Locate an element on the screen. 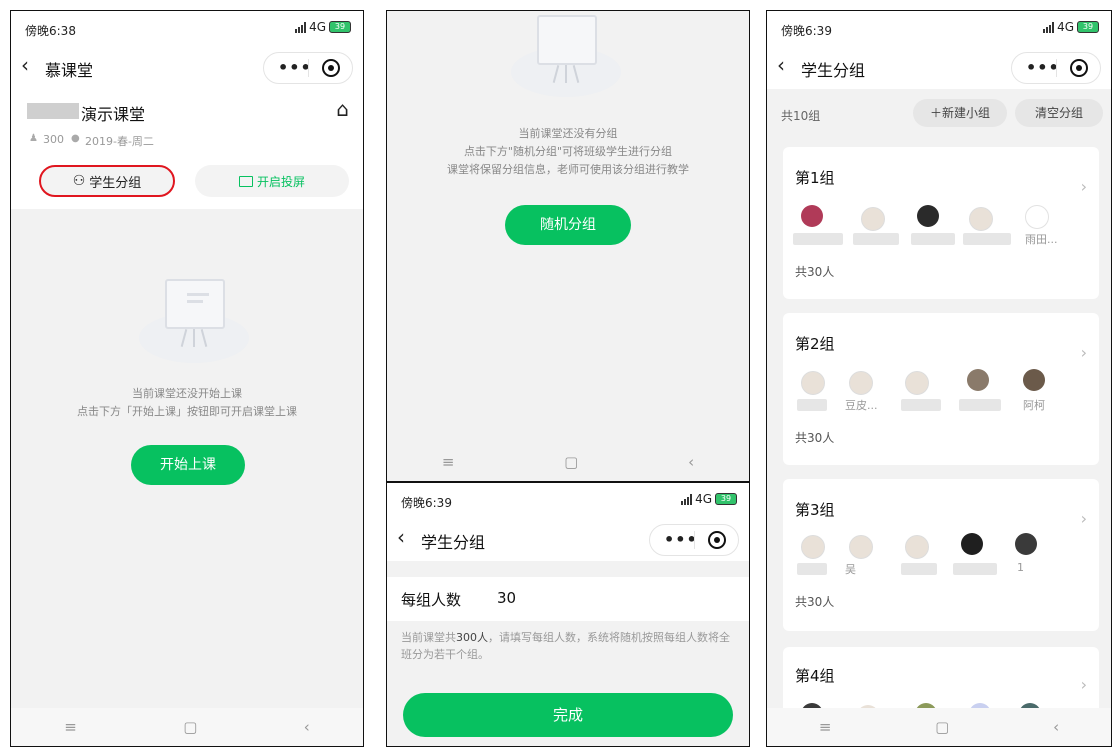 The width and height of the screenshot is (1113, 747). nav-bar: ‹ 慕课堂 ••• is located at coordinates (187, 67).